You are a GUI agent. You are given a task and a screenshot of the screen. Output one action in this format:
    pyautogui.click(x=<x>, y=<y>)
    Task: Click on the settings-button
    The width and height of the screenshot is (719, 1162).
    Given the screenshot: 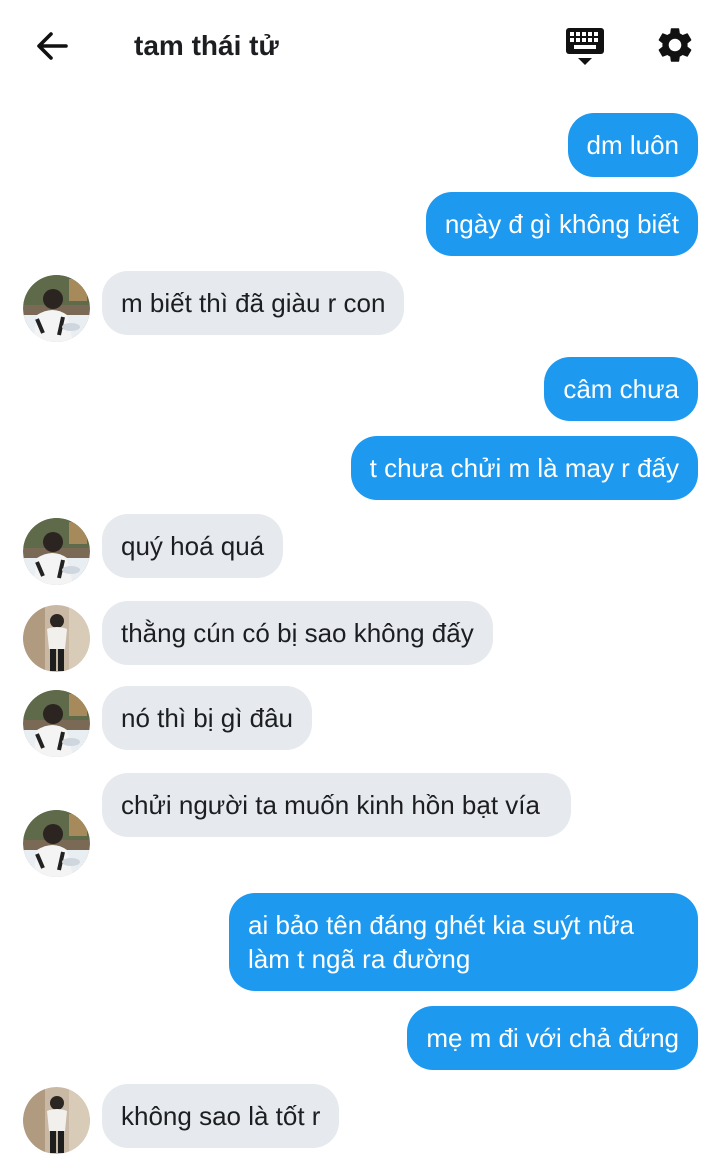 What is the action you would take?
    pyautogui.click(x=675, y=45)
    